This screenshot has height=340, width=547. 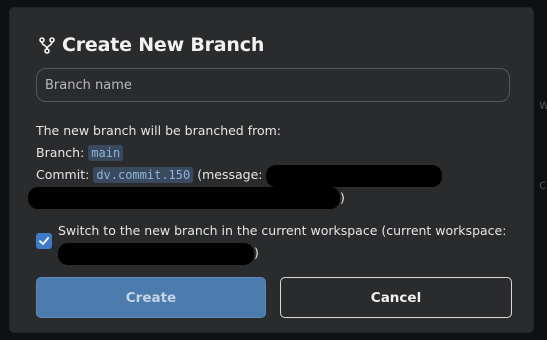 I want to click on create-button: Create, so click(x=151, y=297).